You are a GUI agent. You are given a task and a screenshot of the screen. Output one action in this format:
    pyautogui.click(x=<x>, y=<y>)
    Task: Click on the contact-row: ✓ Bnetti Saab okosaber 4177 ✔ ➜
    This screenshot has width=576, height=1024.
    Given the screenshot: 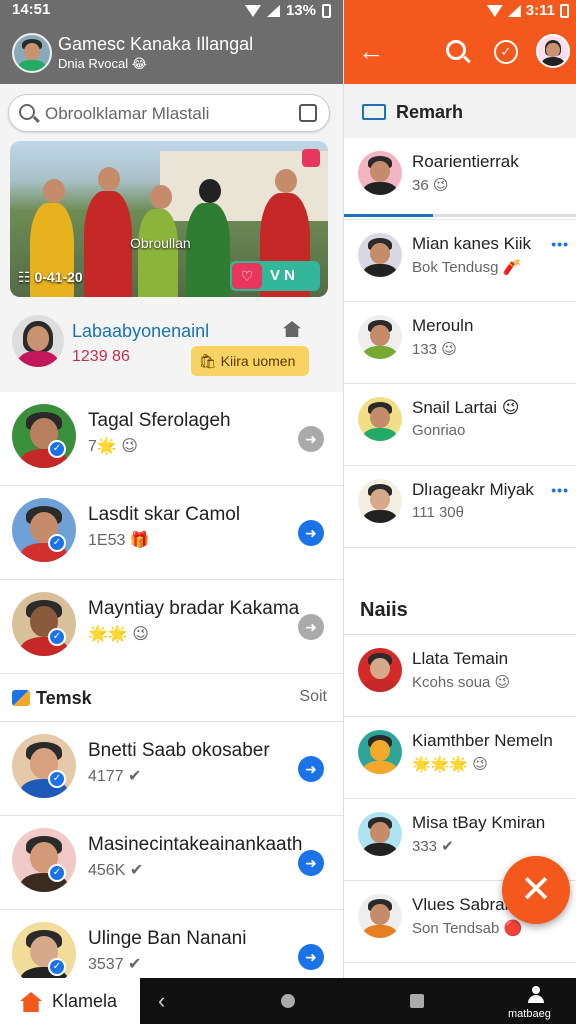 What is the action you would take?
    pyautogui.click(x=171, y=769)
    